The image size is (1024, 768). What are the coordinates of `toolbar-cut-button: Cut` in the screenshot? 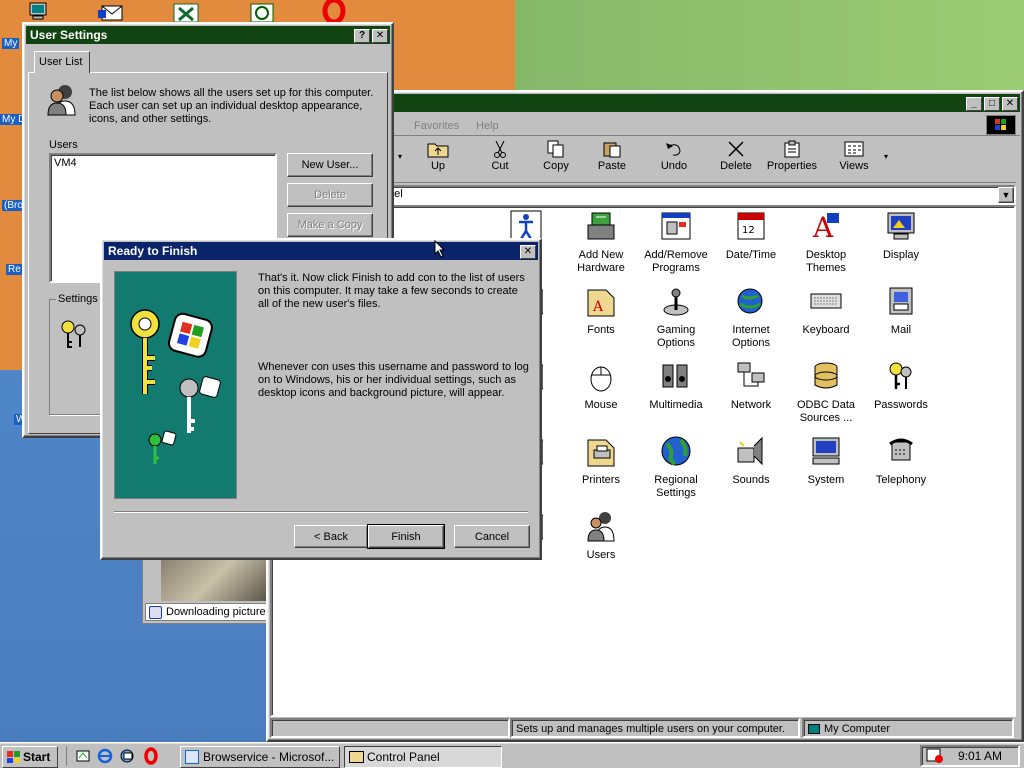 It's located at (500, 160).